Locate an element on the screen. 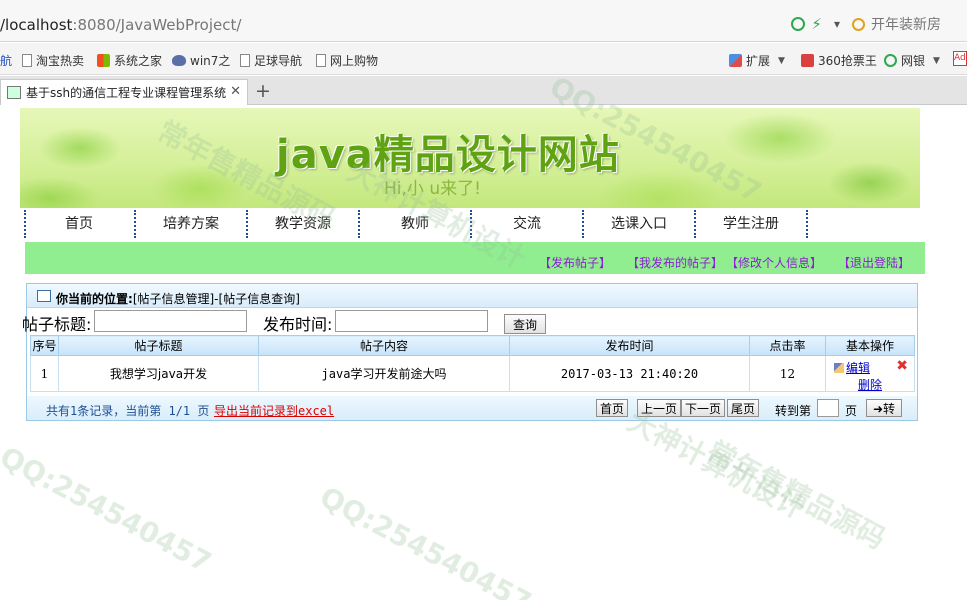  pencil-icon is located at coordinates (839, 368).